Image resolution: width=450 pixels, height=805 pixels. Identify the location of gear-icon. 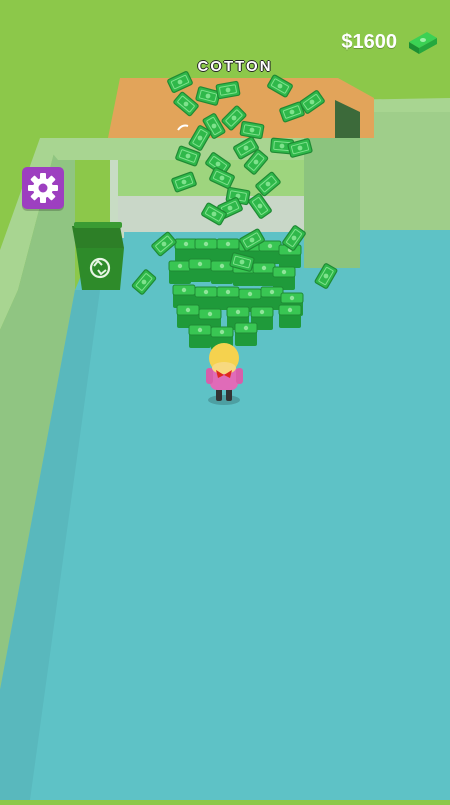
(43, 188).